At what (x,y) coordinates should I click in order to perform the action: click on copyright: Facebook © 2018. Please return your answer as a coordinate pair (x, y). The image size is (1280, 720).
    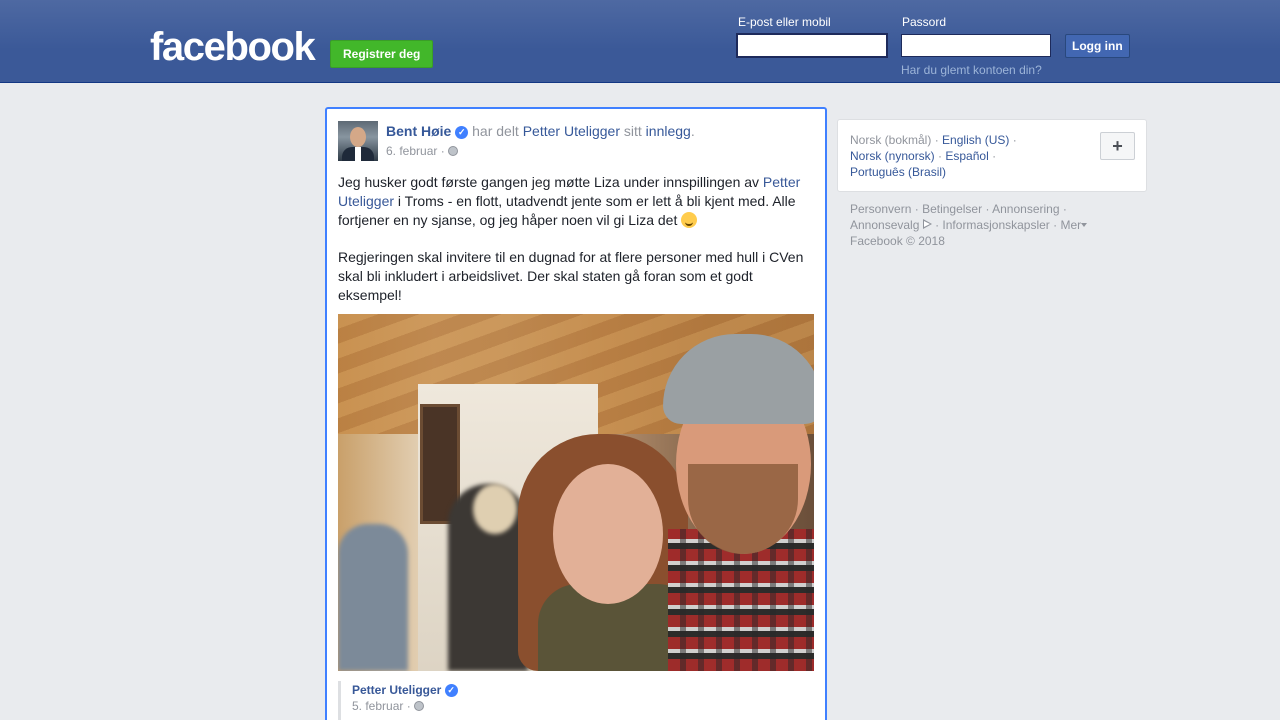
    Looking at the image, I should click on (897, 241).